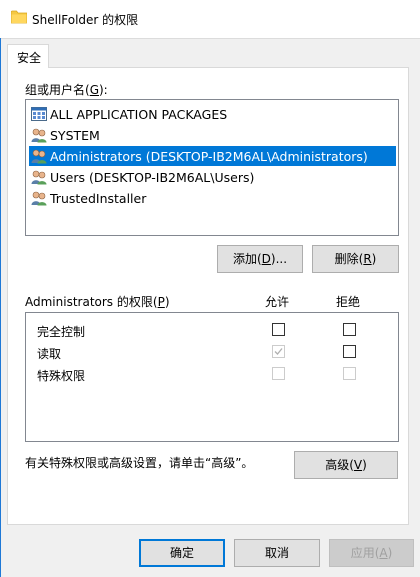 This screenshot has height=577, width=420. Describe the element at coordinates (348, 302) in the screenshot. I see `deny-header: 拒绝` at that location.